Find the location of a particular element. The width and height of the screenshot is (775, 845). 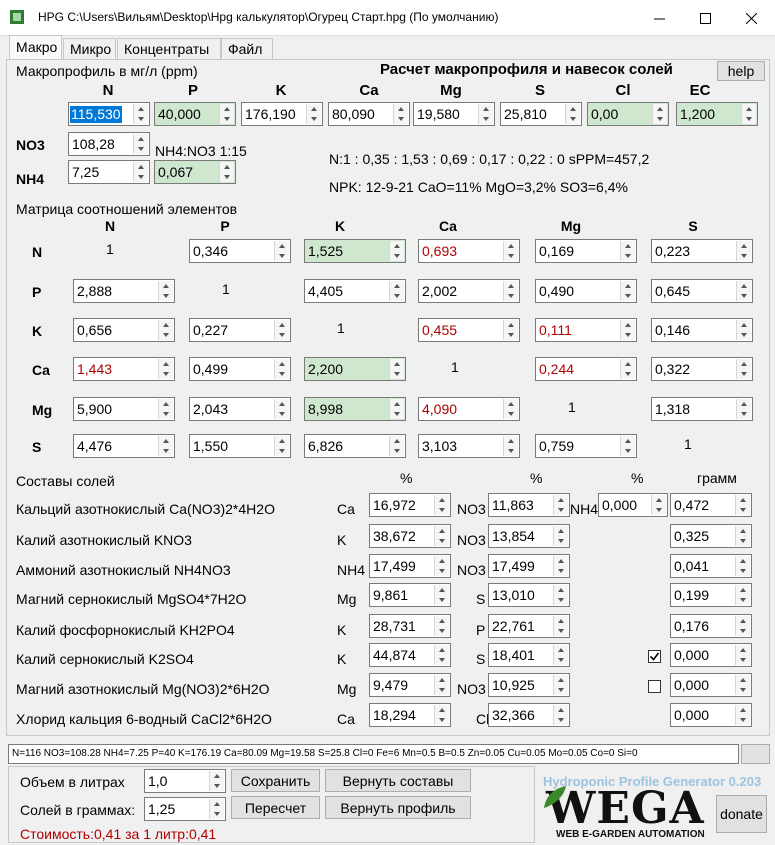

salt-pct-1: 38,672 is located at coordinates (410, 536).